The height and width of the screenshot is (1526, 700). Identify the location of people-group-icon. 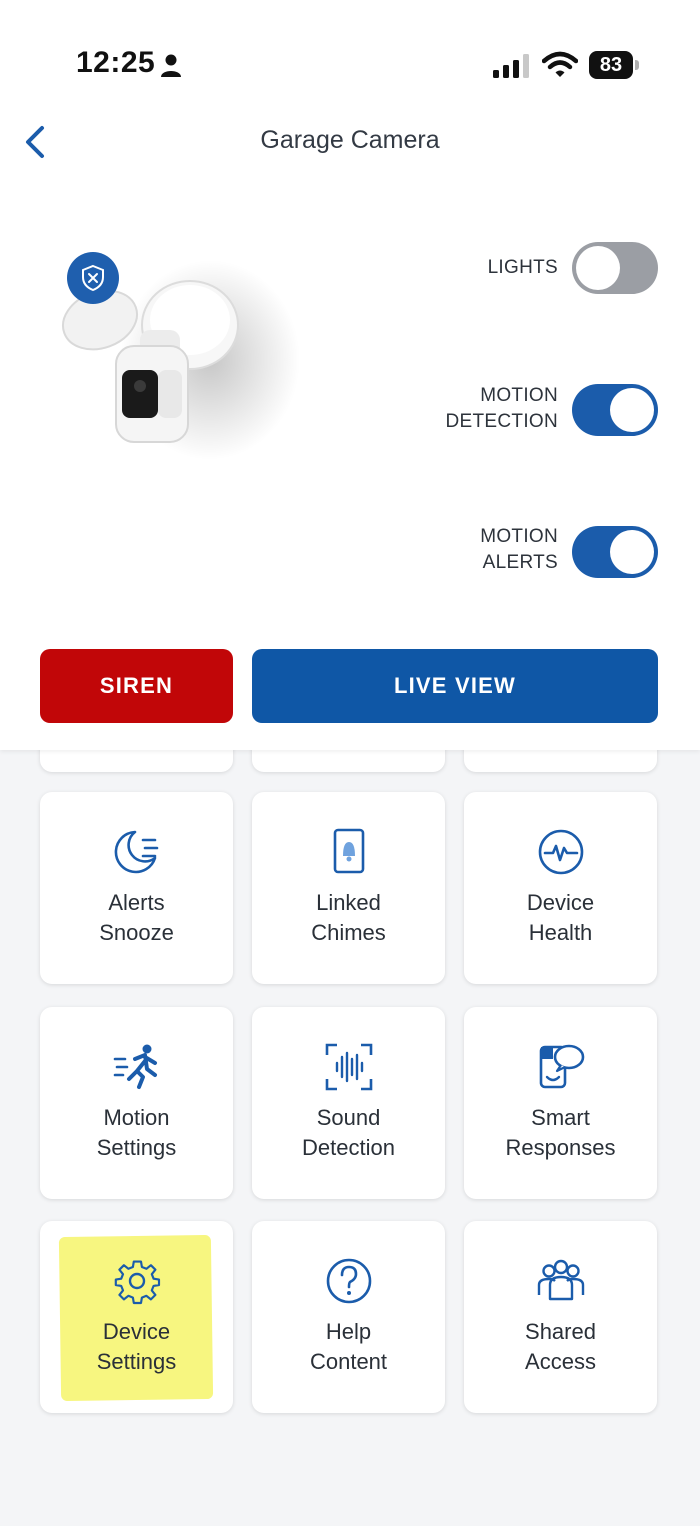
(560, 1280).